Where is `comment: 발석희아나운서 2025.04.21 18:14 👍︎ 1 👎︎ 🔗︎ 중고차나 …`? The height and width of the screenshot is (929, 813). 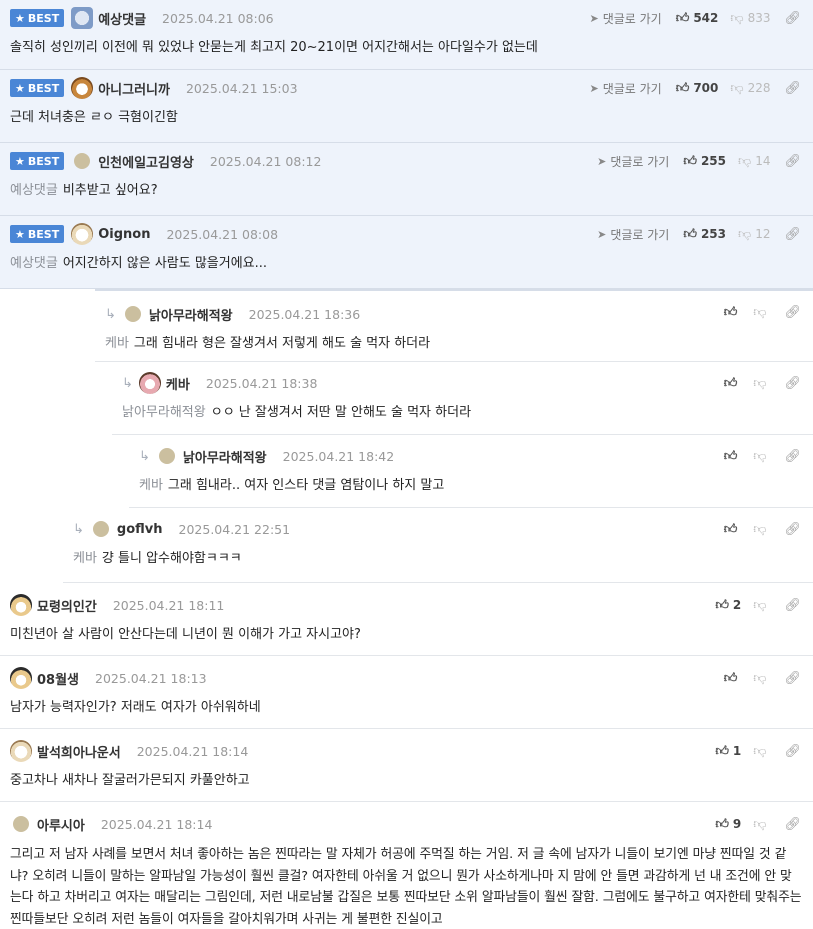
comment: 발석희아나운서 2025.04.21 18:14 👍︎ 1 👎︎ 🔗︎ 중고차나 … is located at coordinates (406, 765).